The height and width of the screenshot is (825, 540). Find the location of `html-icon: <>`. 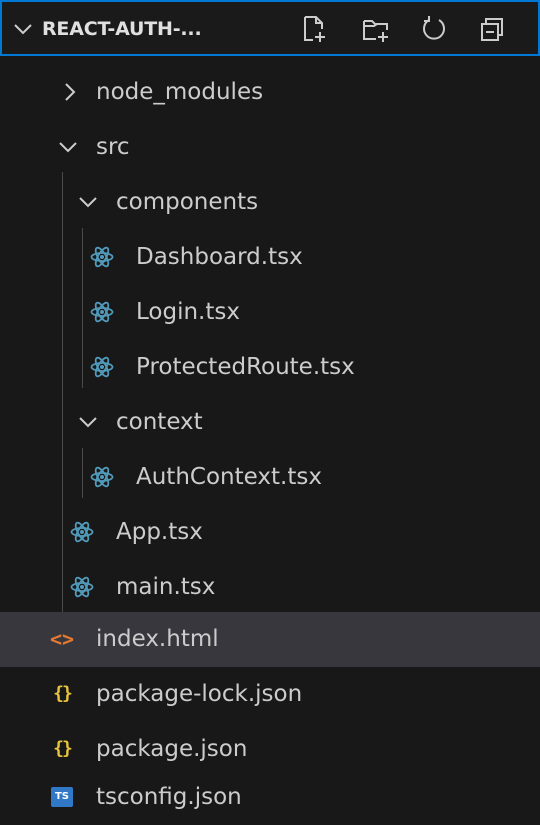

html-icon: <> is located at coordinates (62, 639).